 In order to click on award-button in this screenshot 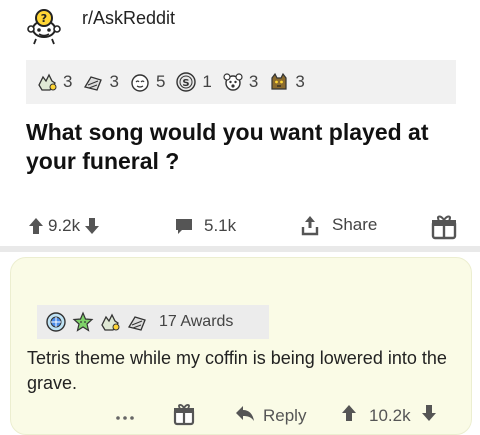, I will do `click(444, 227)`.